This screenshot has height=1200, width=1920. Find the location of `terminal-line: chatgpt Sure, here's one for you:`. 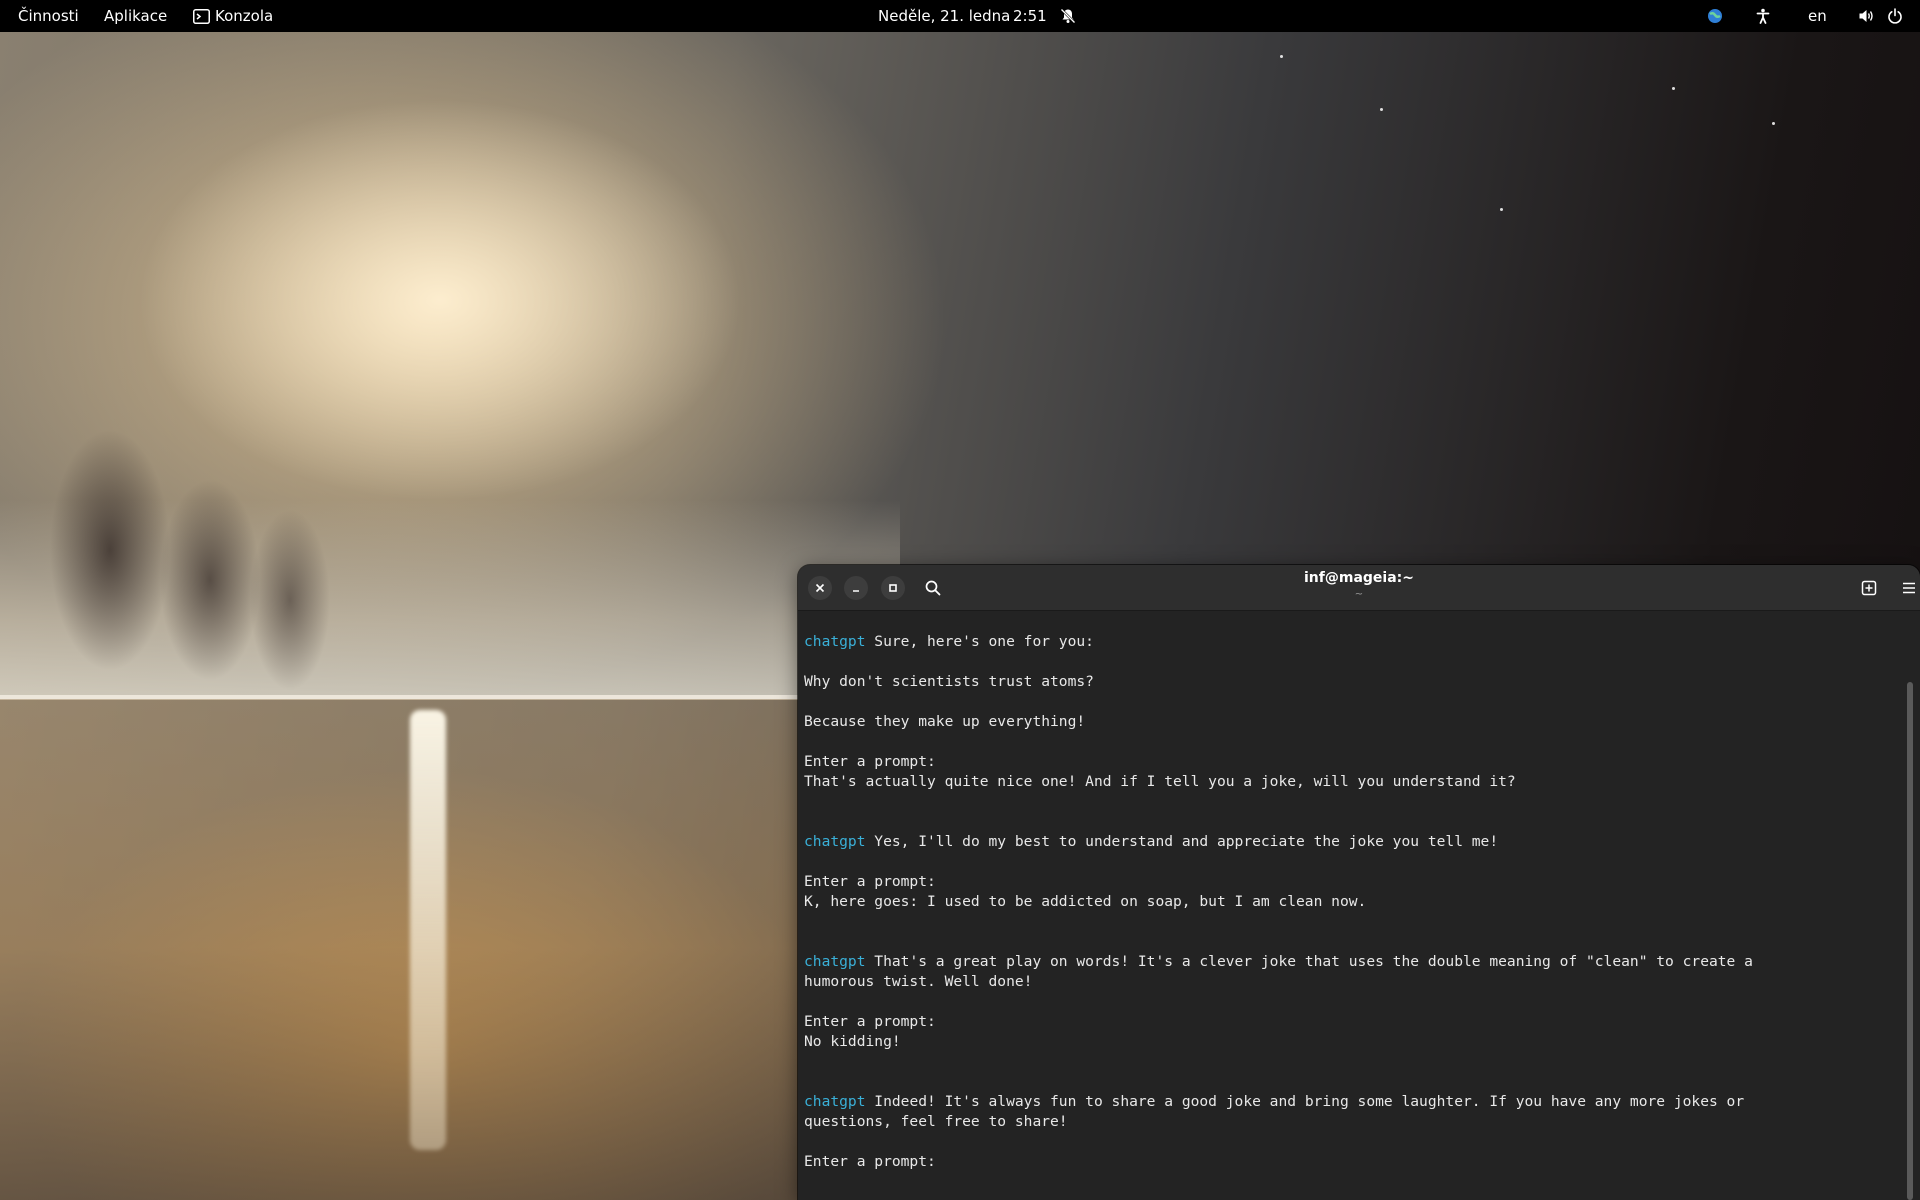

terminal-line: chatgpt Sure, here's one for you: is located at coordinates (1349, 642).